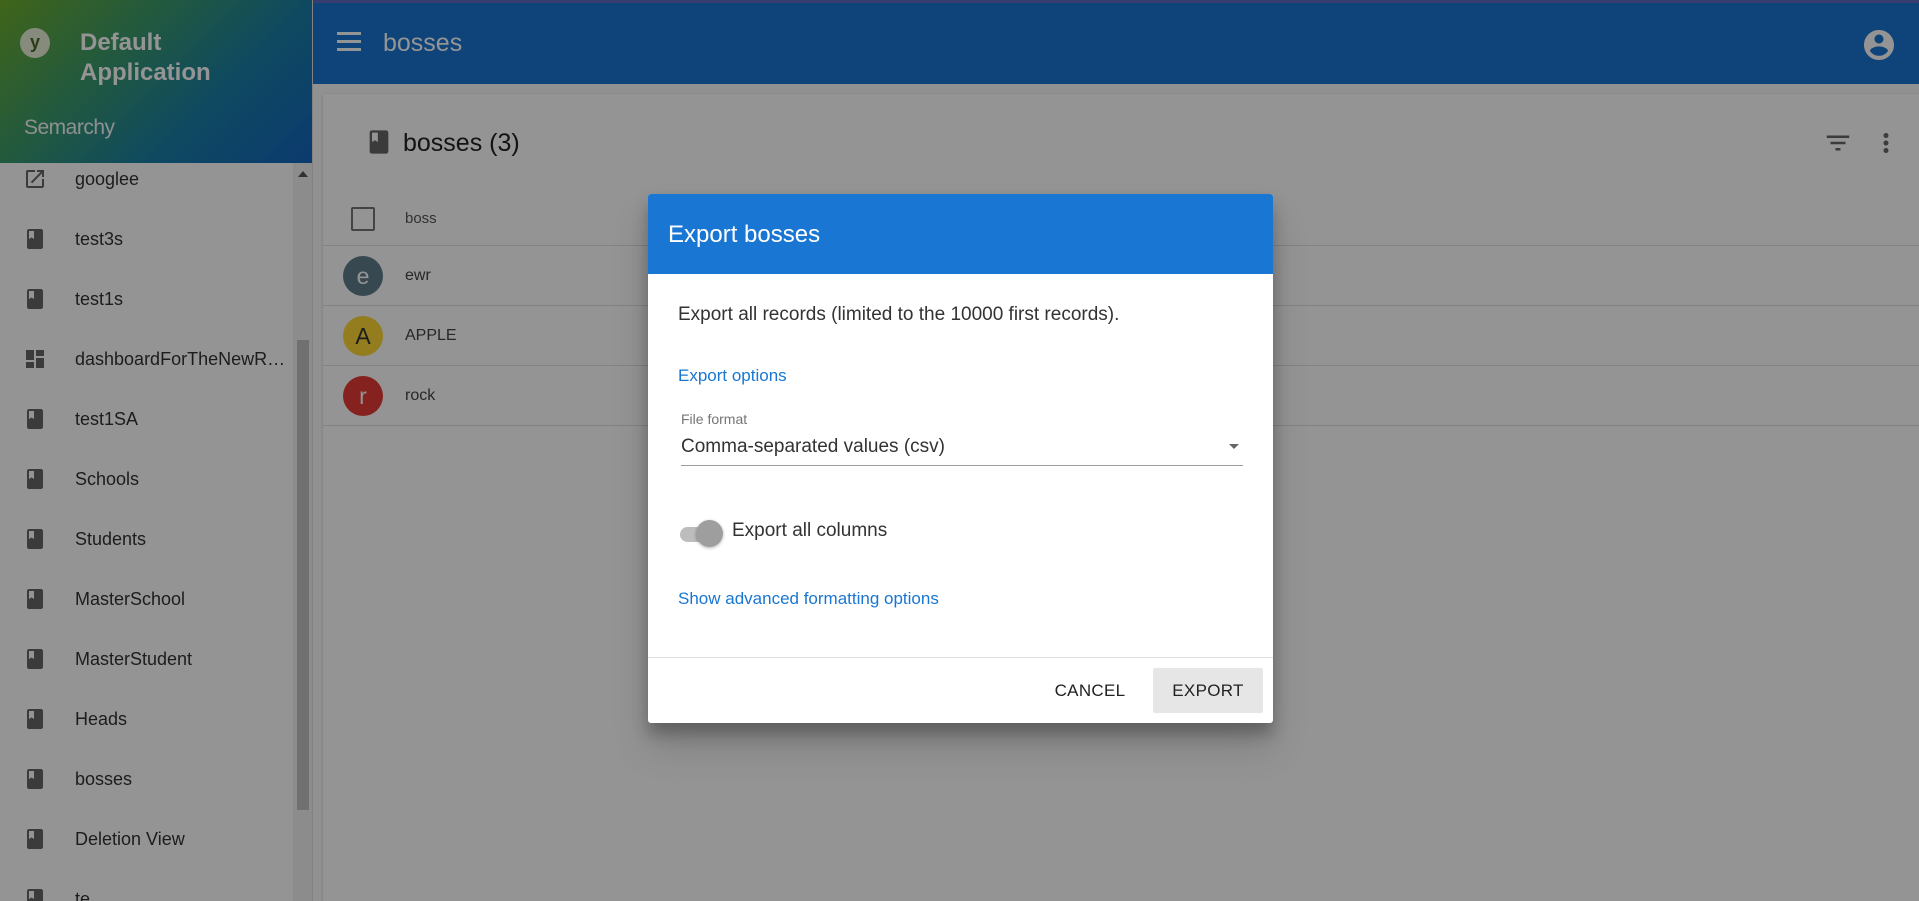 The height and width of the screenshot is (901, 1919). What do you see at coordinates (810, 530) in the screenshot?
I see `export-all-columns-label: Export all columns` at bounding box center [810, 530].